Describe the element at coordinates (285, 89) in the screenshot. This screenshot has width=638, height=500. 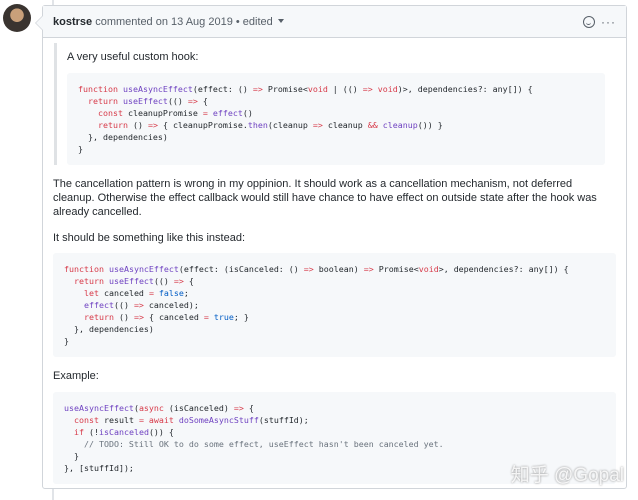
I see `code-token: Promise<` at that location.